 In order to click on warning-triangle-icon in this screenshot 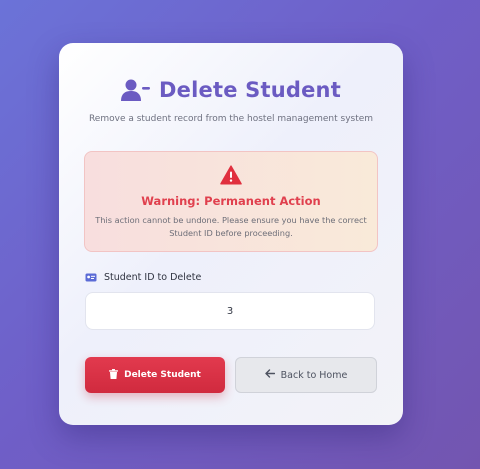, I will do `click(231, 175)`.